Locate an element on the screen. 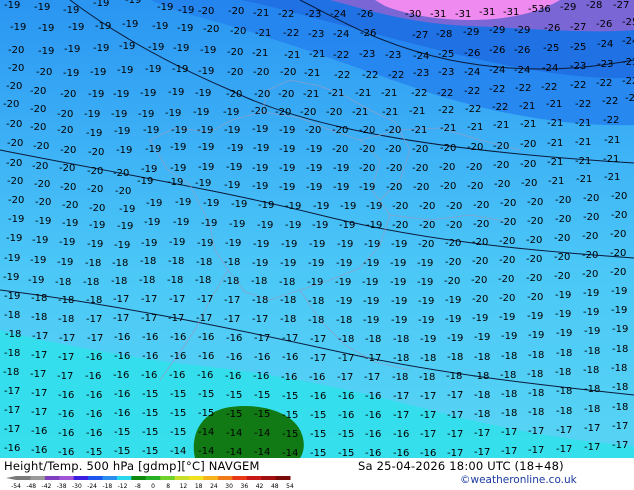 The width and height of the screenshot is (634, 490). legend-tick-label: 24 is located at coordinates (214, 486).